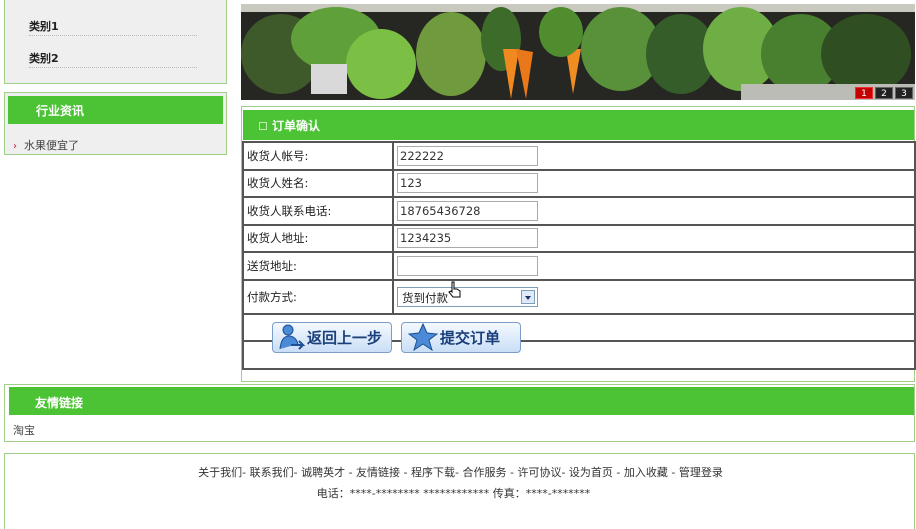  Describe the element at coordinates (467, 183) in the screenshot. I see `name-input` at that location.